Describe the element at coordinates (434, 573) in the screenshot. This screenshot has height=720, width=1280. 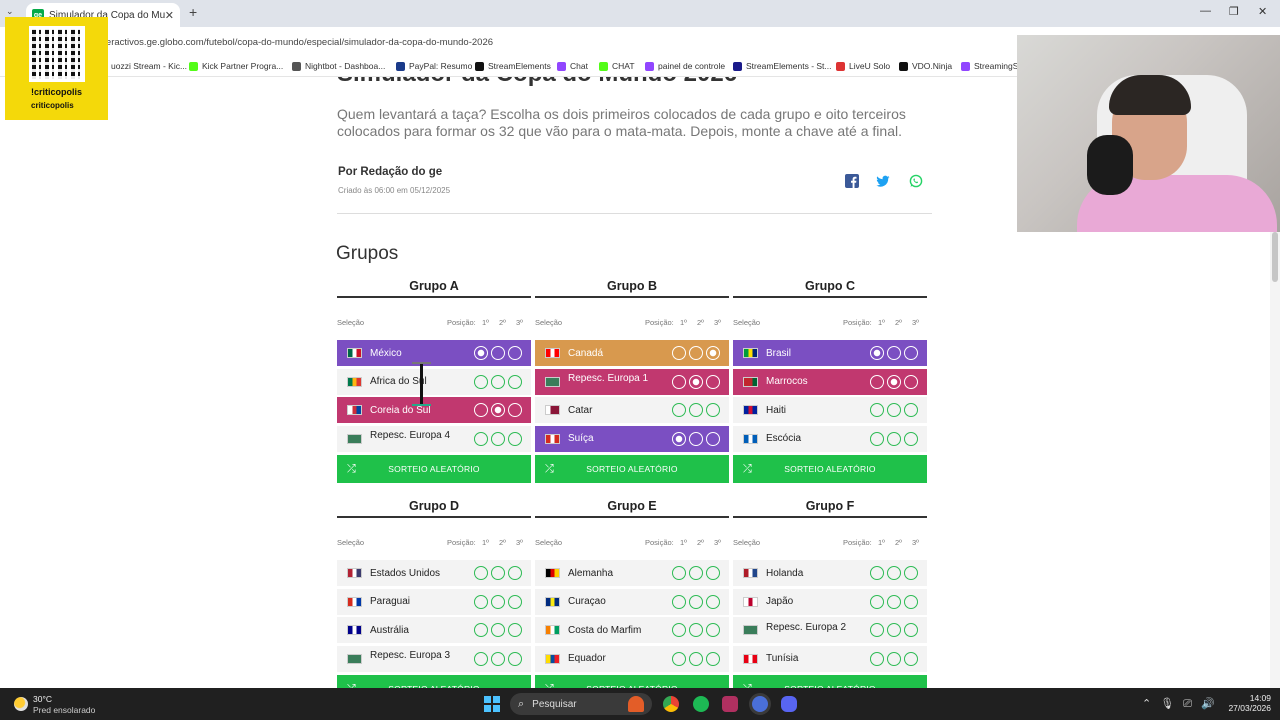
I see `team-row: Estados Unidos` at that location.